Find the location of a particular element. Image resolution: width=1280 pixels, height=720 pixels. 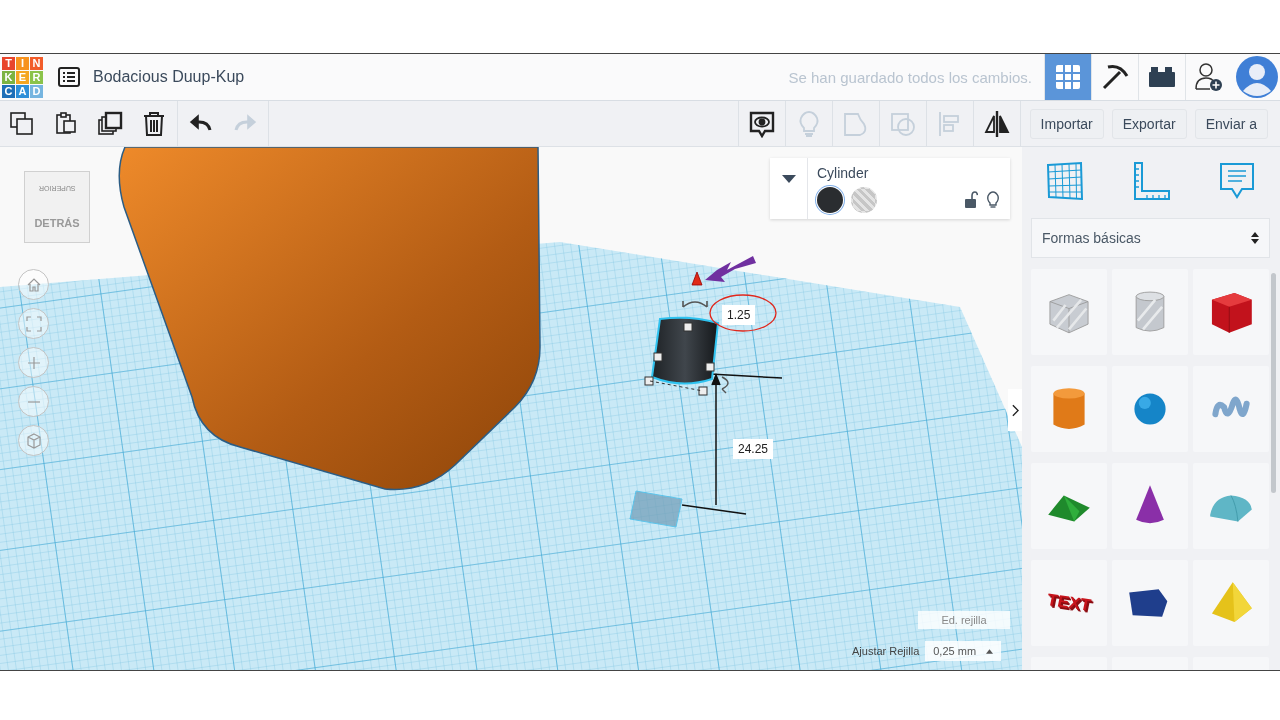

resize-handles is located at coordinates (679, 359).